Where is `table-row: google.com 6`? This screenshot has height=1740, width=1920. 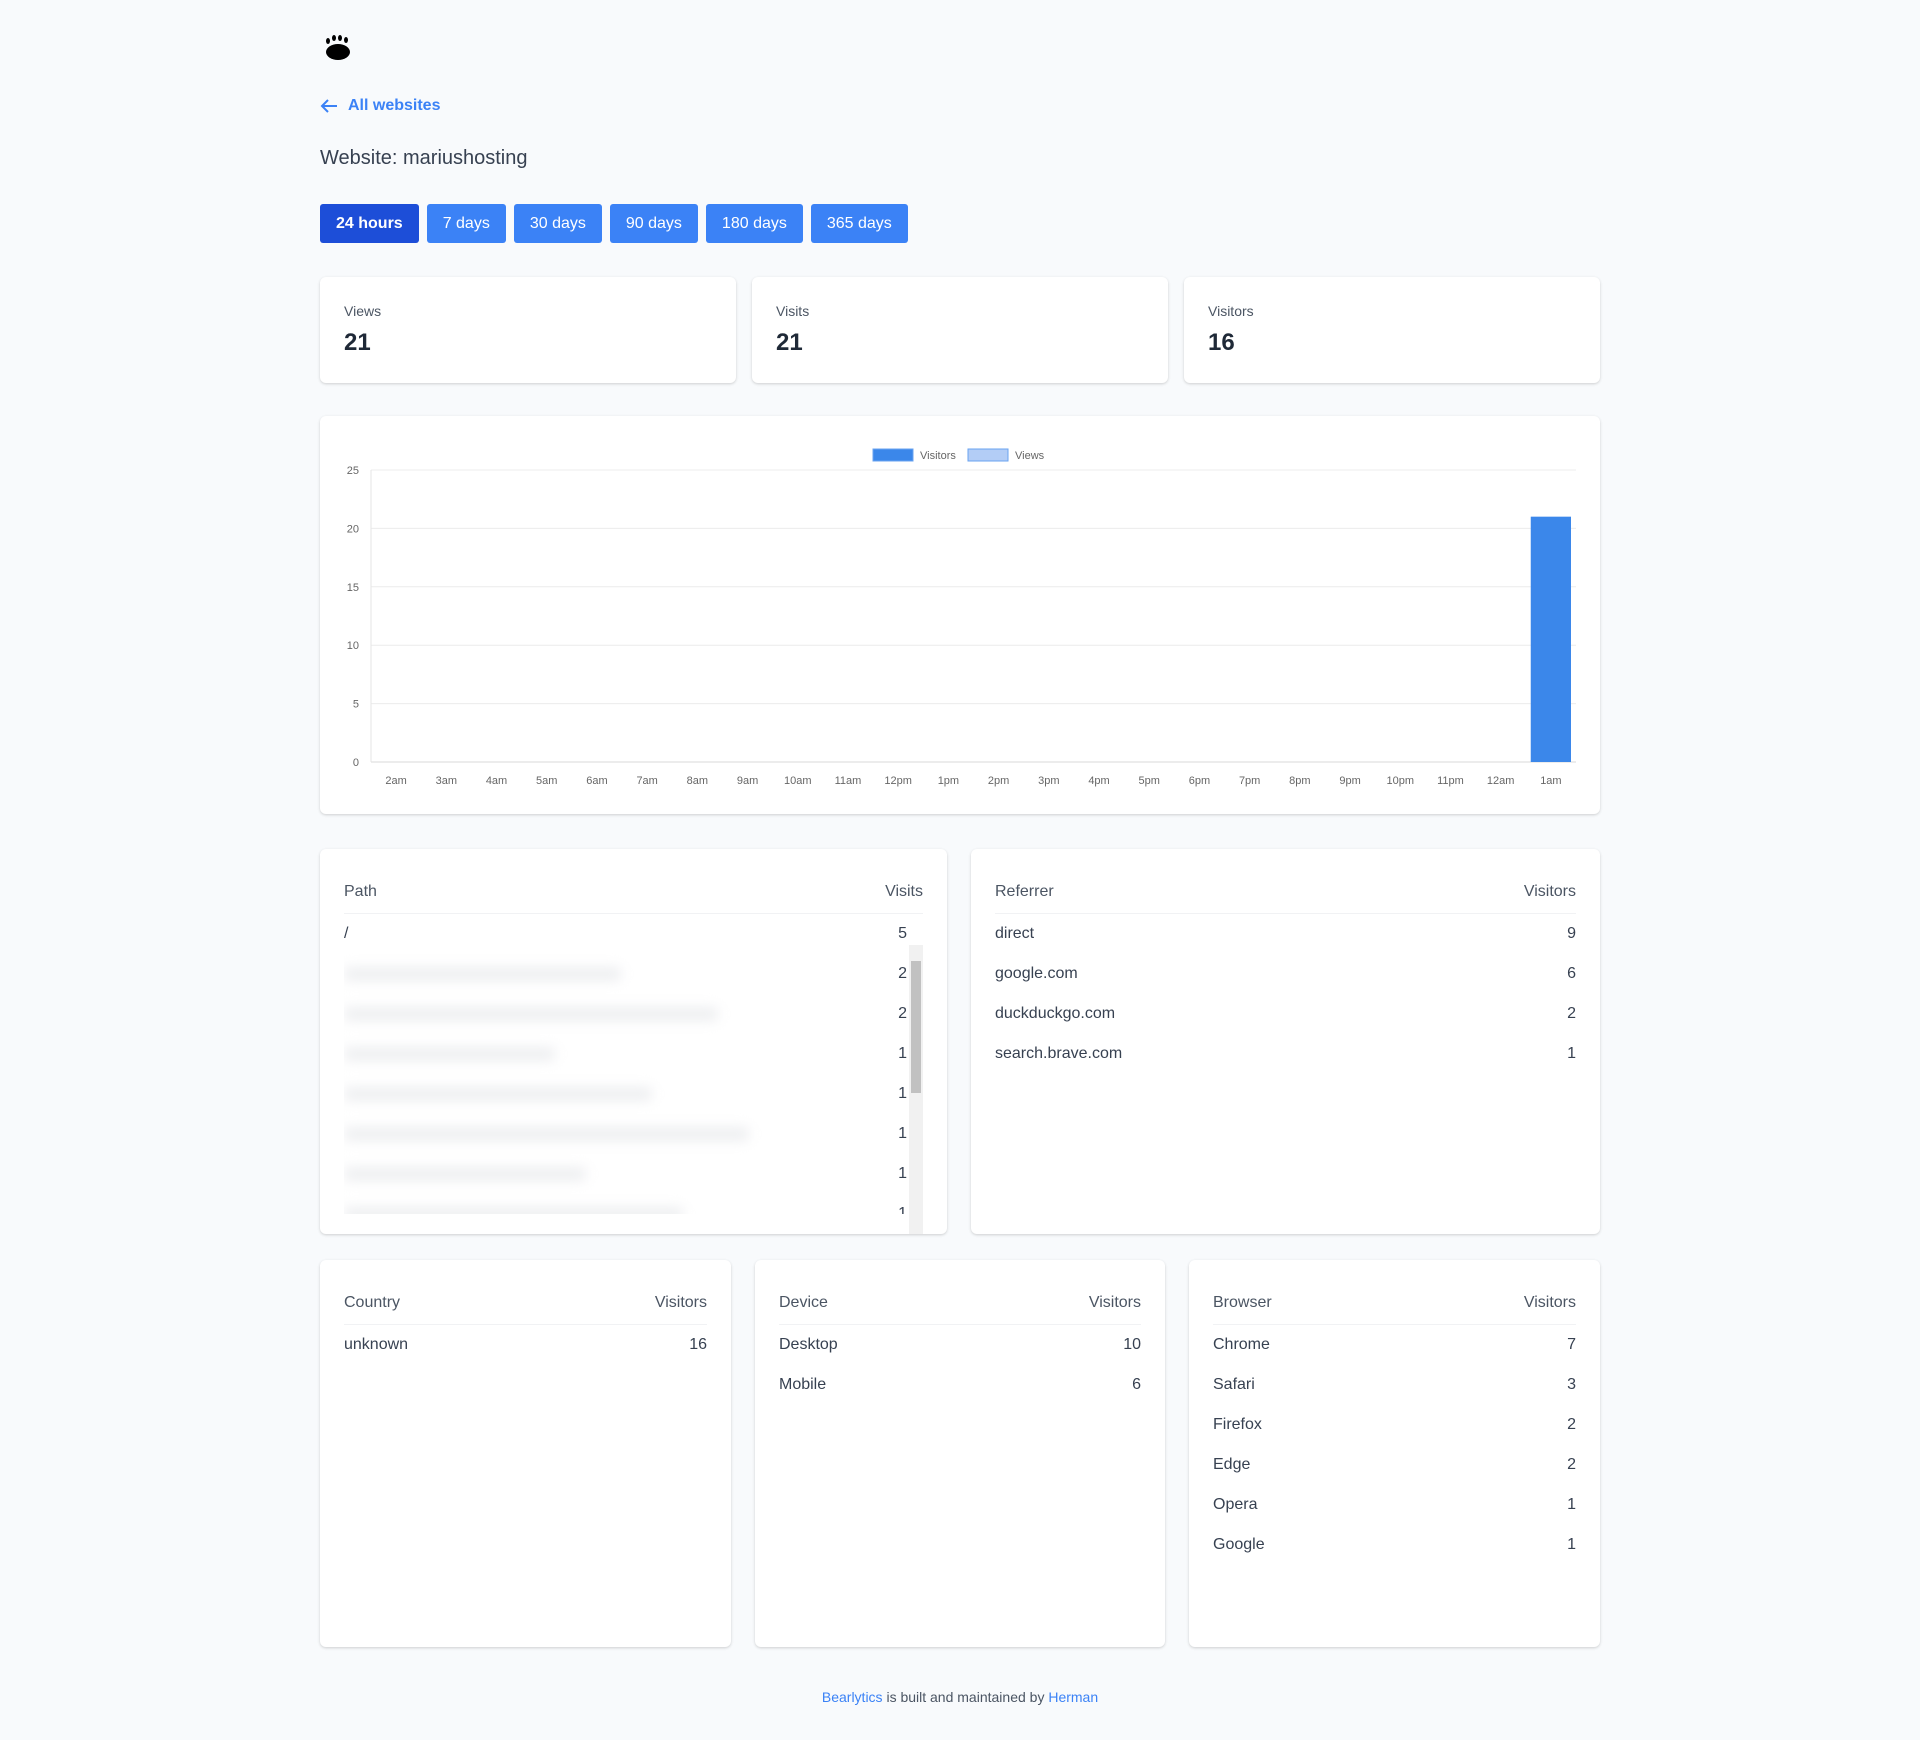 table-row: google.com 6 is located at coordinates (1285, 974).